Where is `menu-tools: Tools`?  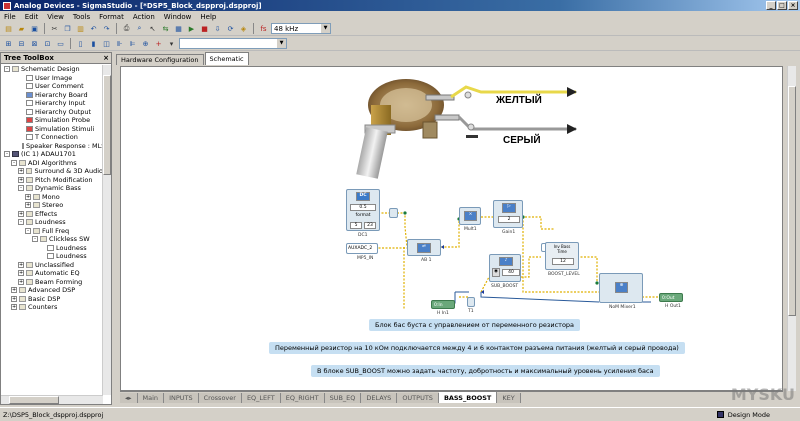
menu-tools: Tools is located at coordinates (81, 17).